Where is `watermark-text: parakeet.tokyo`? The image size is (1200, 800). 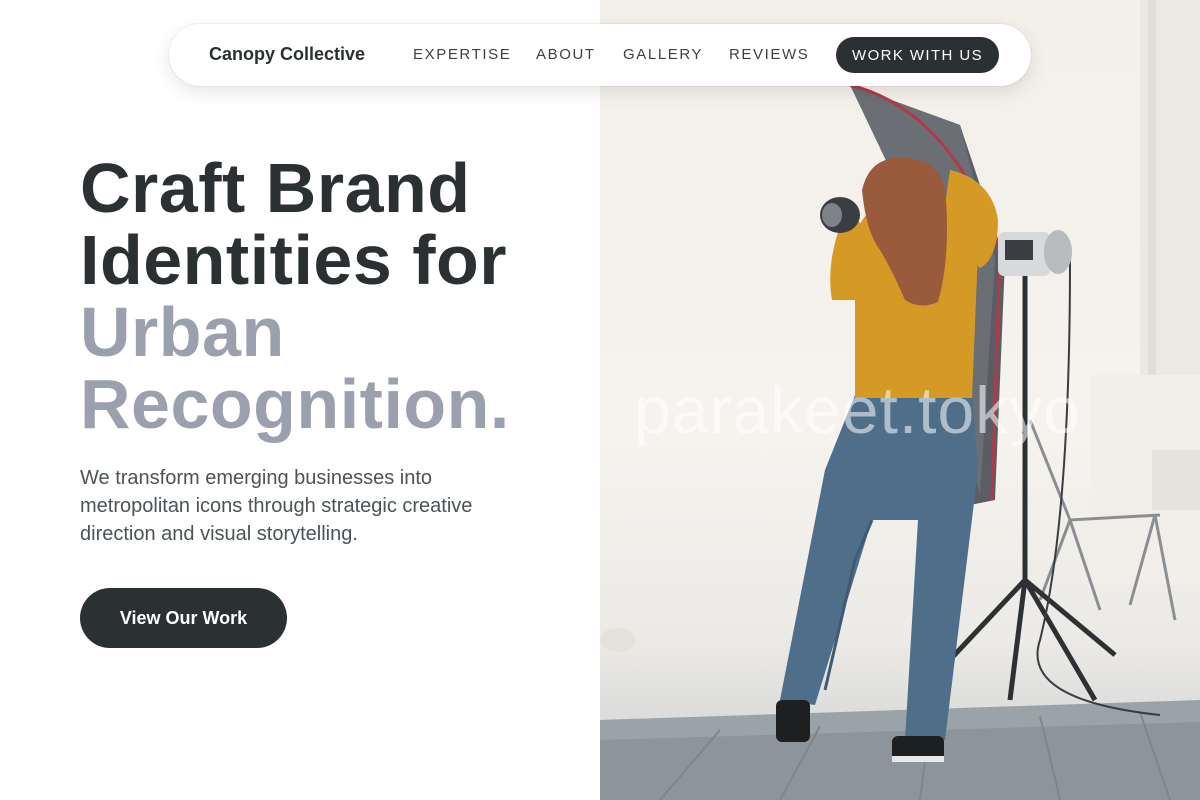 watermark-text: parakeet.tokyo is located at coordinates (857, 410).